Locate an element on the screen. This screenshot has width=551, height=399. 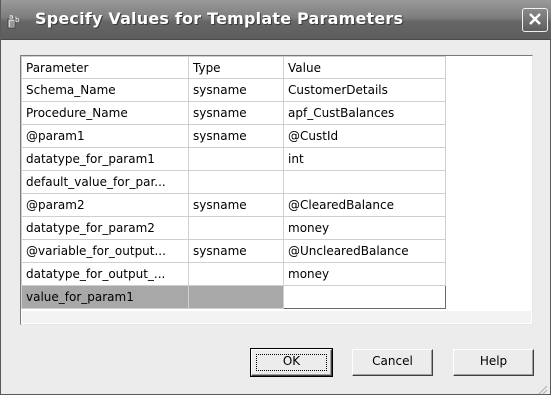
table-row: Procedure_Name sysname apf_CustBalances is located at coordinates (233, 113).